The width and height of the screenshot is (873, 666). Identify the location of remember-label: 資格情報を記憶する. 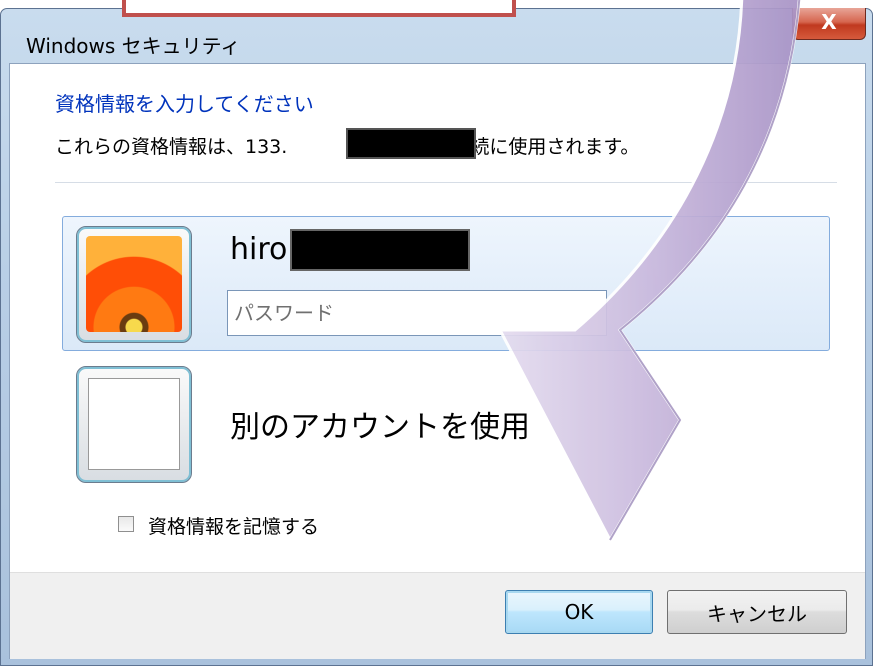
(234, 527).